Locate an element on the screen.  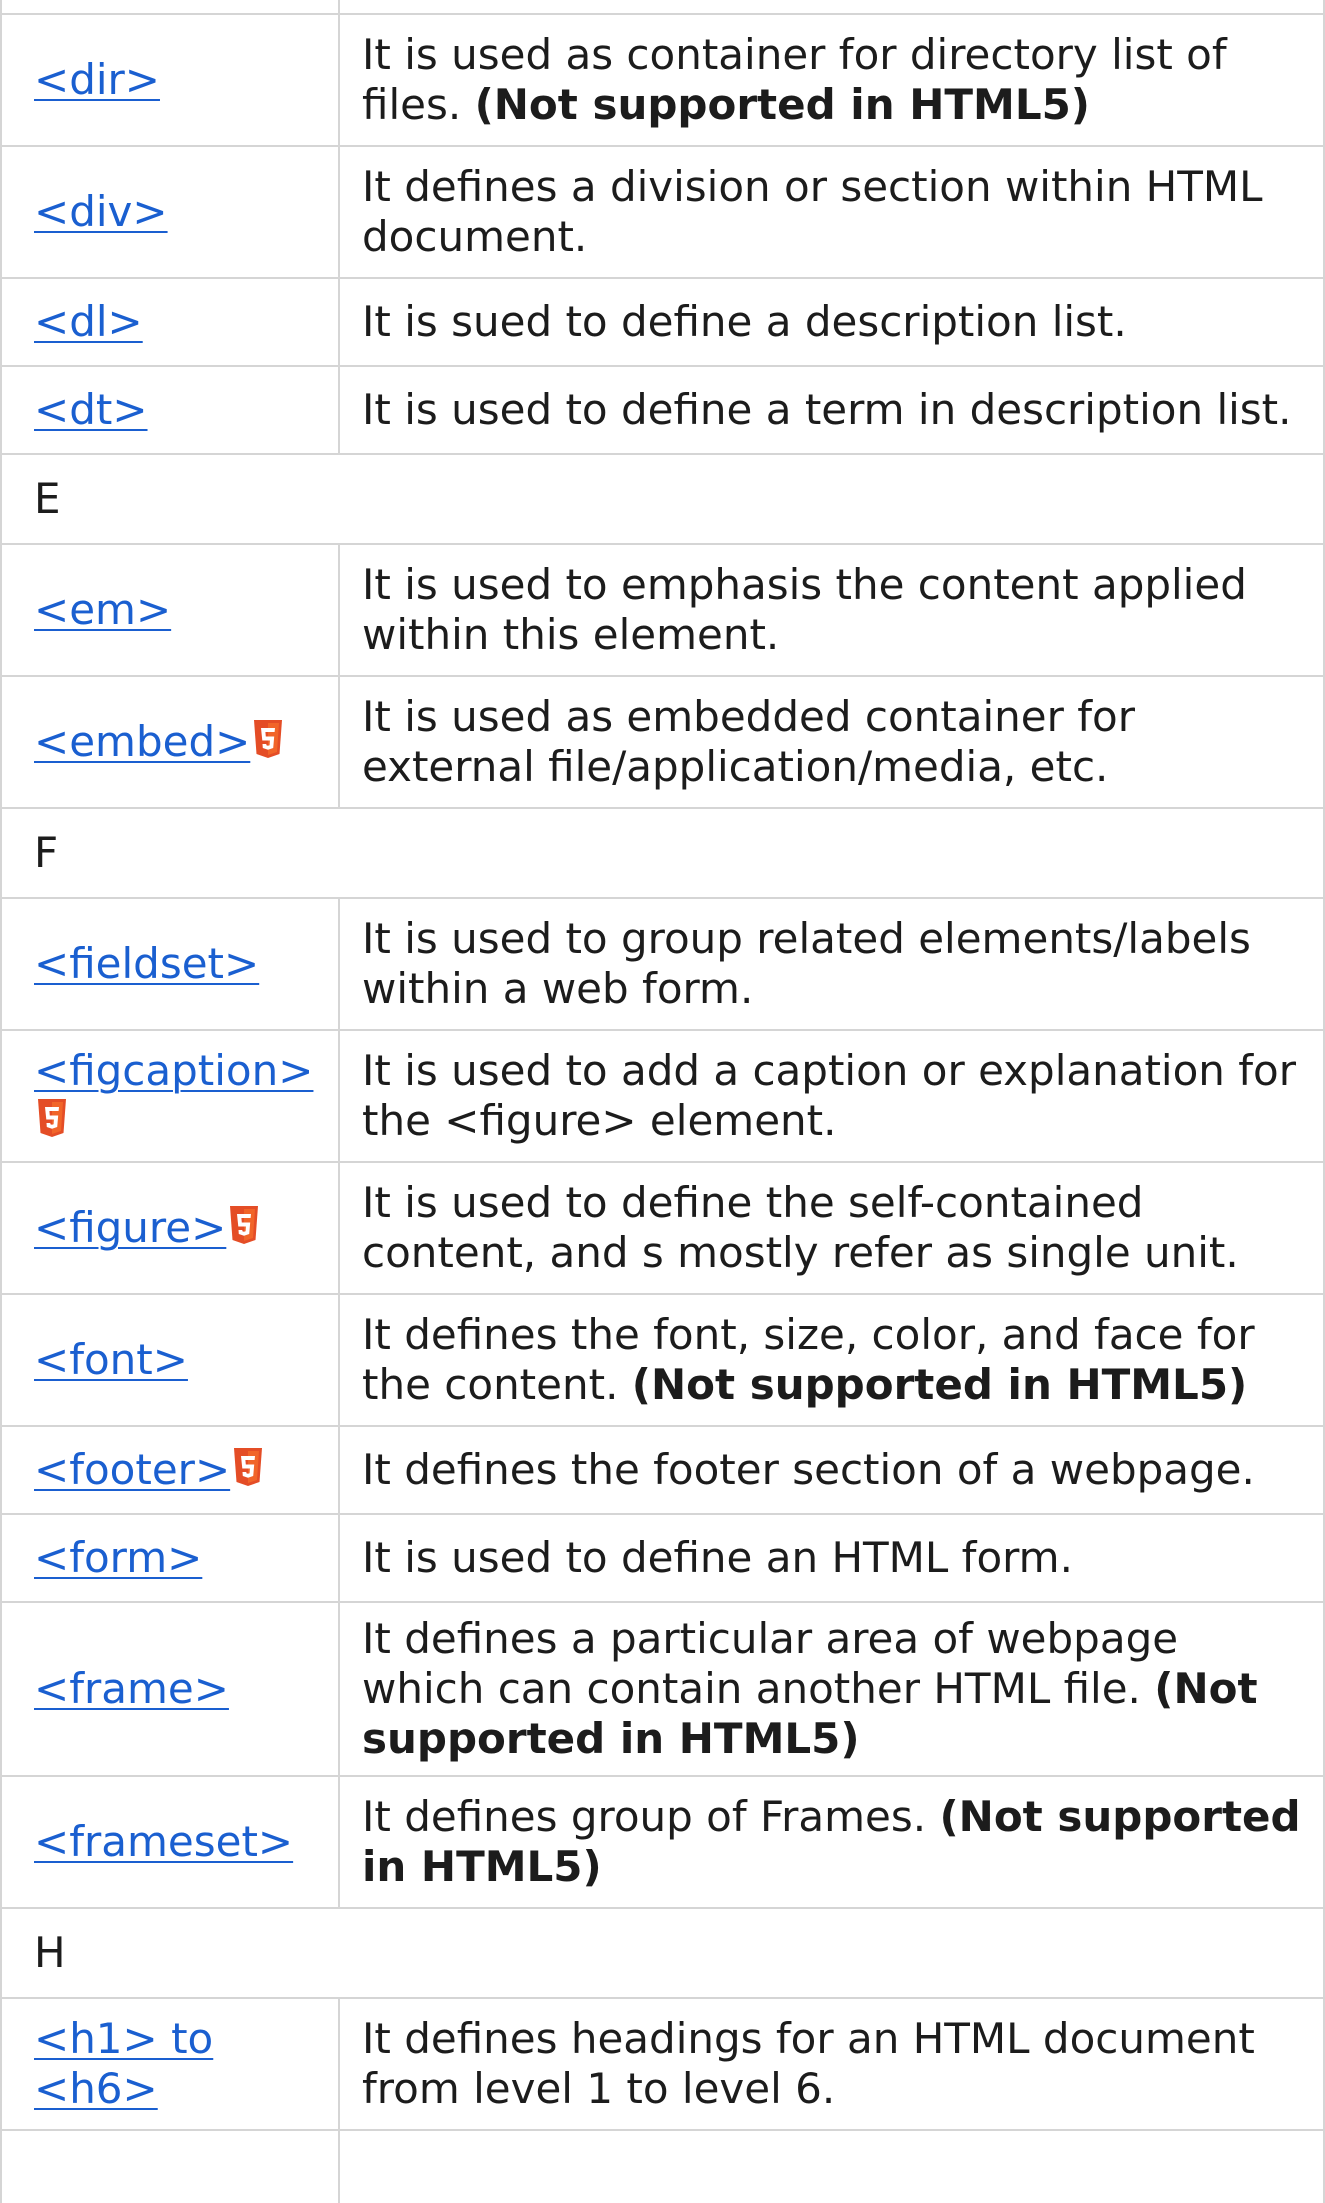
letter-group-heading: H is located at coordinates (662, 1953).